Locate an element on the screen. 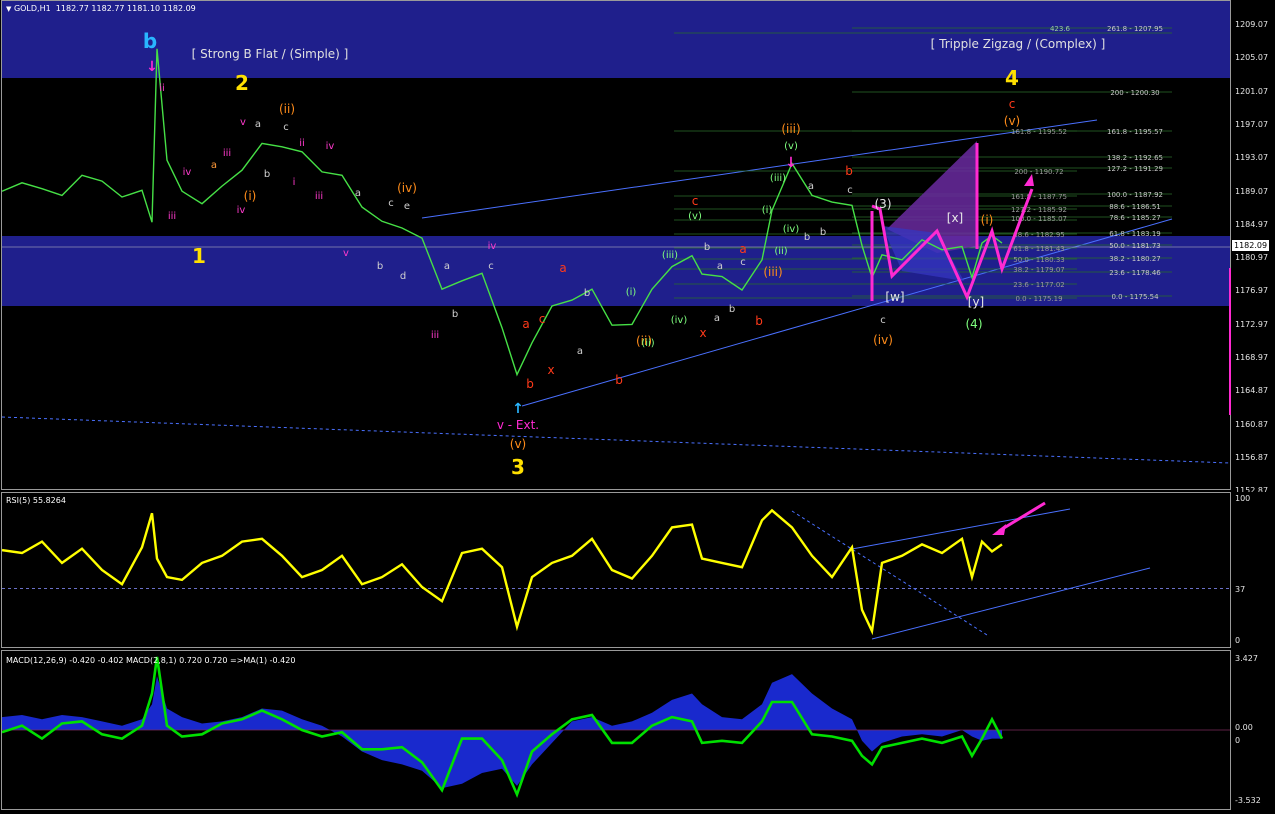 This screenshot has width=1275, height=814. fib-label: 0.0 - 1175.19 is located at coordinates (1038, 299).